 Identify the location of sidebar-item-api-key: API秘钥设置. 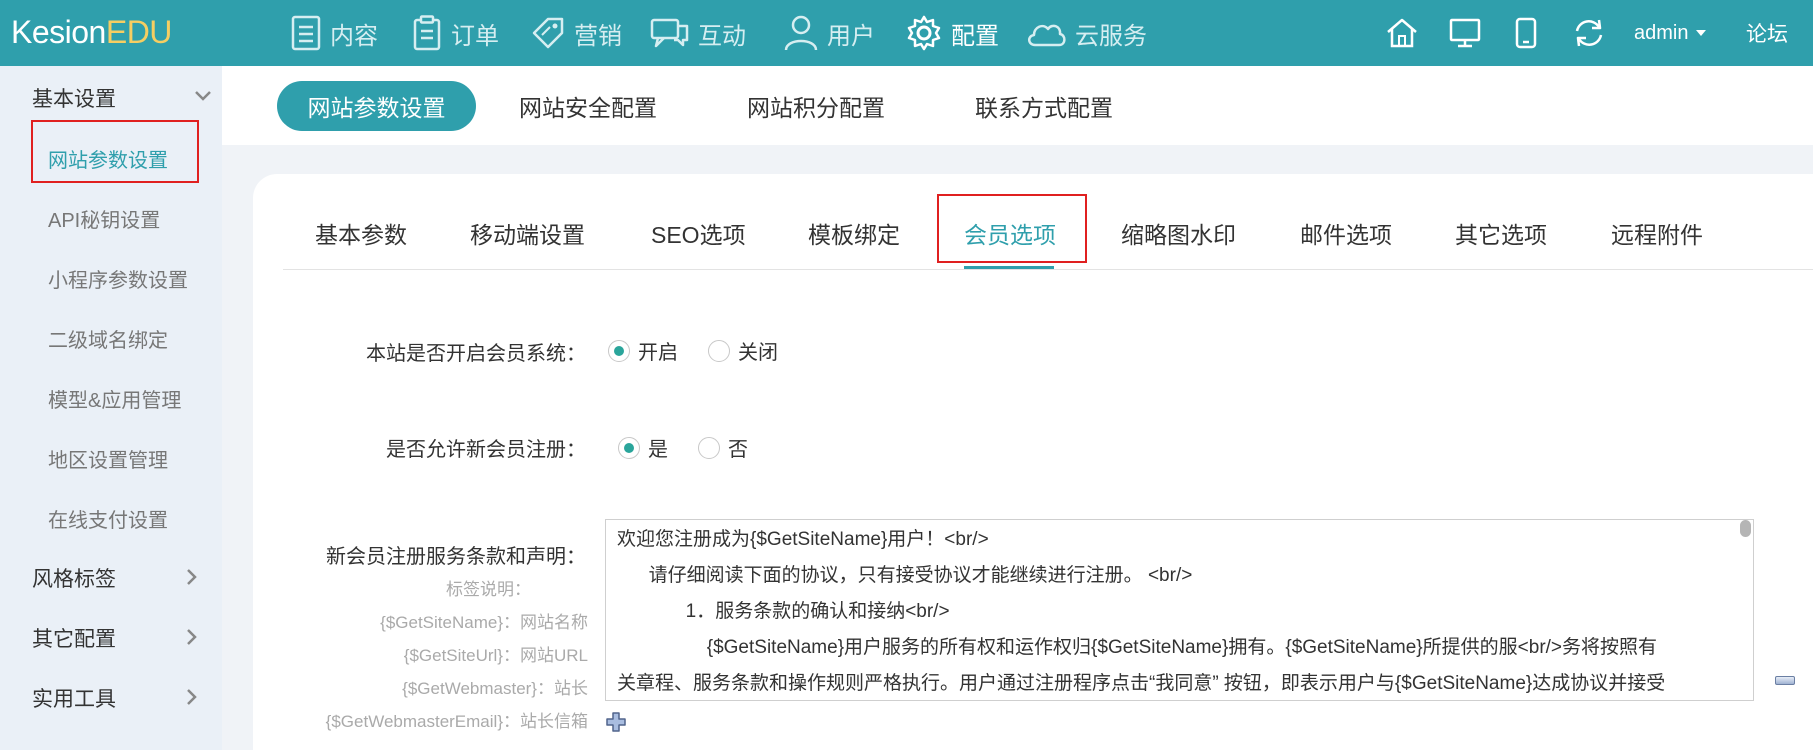
(104, 218).